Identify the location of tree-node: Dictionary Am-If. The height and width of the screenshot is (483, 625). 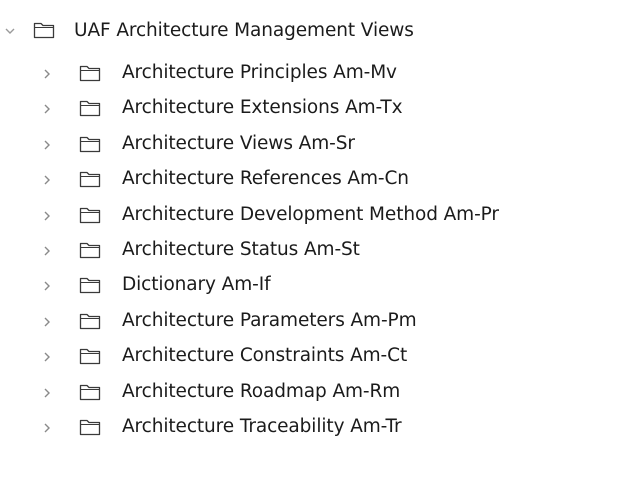
(312, 285).